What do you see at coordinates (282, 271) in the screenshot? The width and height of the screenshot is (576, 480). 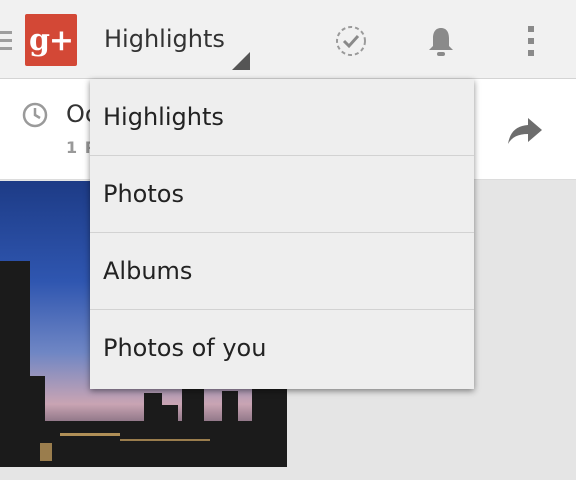 I see `dropdown-item-albums: Albums` at bounding box center [282, 271].